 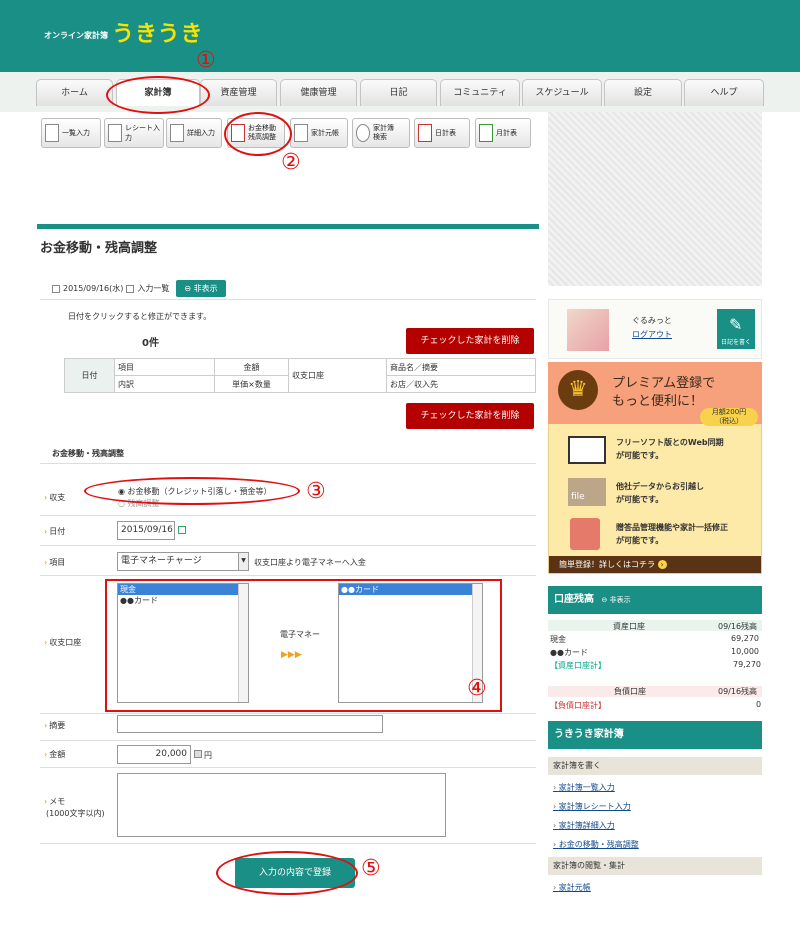 I want to click on asset-total-label: 【資産口座計】, so click(x=578, y=665).